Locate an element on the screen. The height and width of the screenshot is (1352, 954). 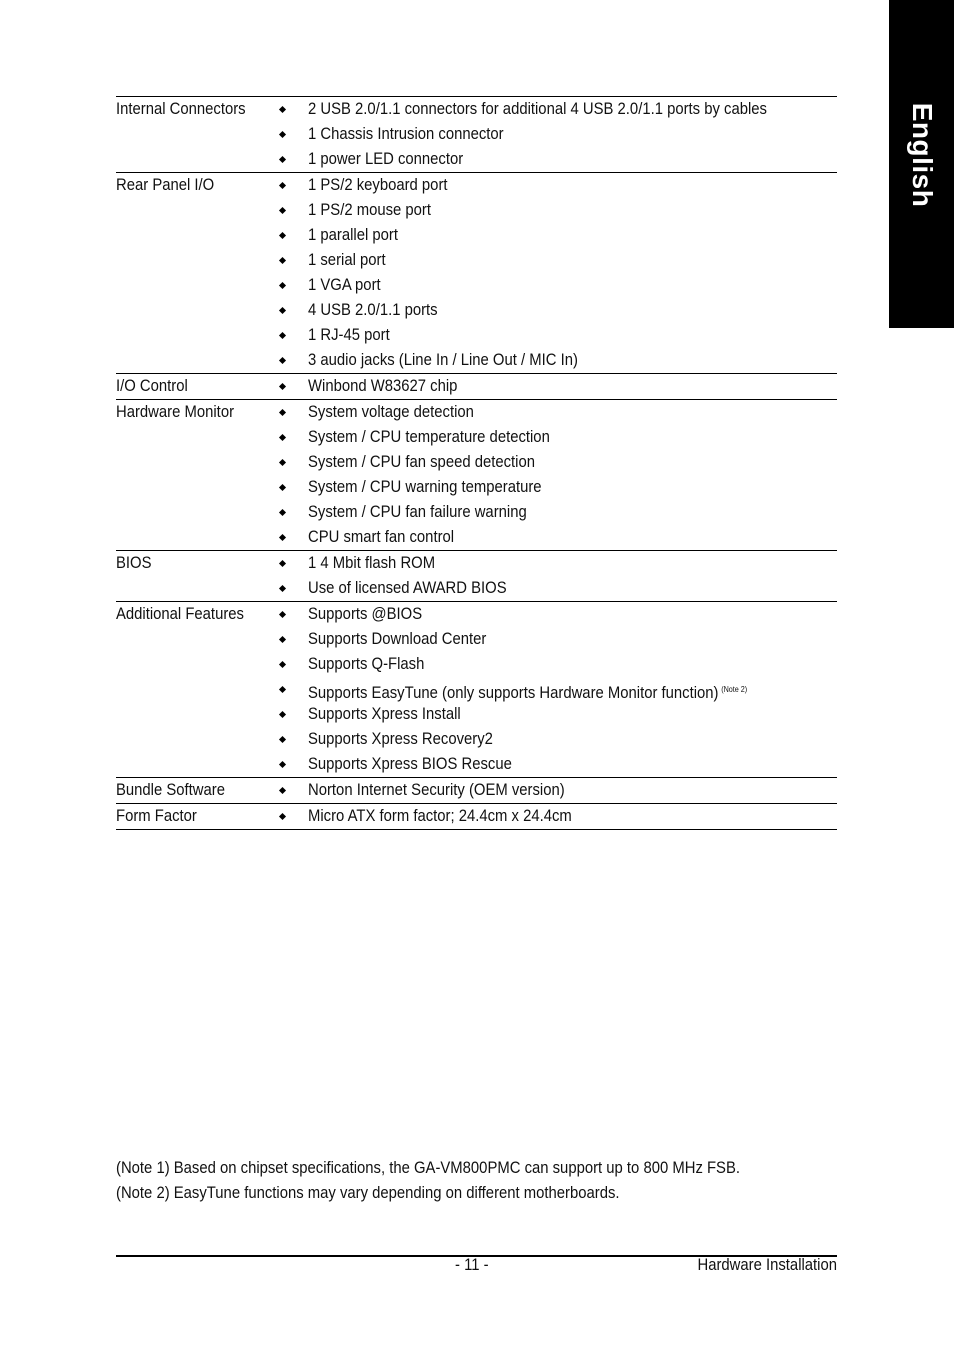
spec-item-text-wrapper: Supports @BIOS is located at coordinates (365, 614).